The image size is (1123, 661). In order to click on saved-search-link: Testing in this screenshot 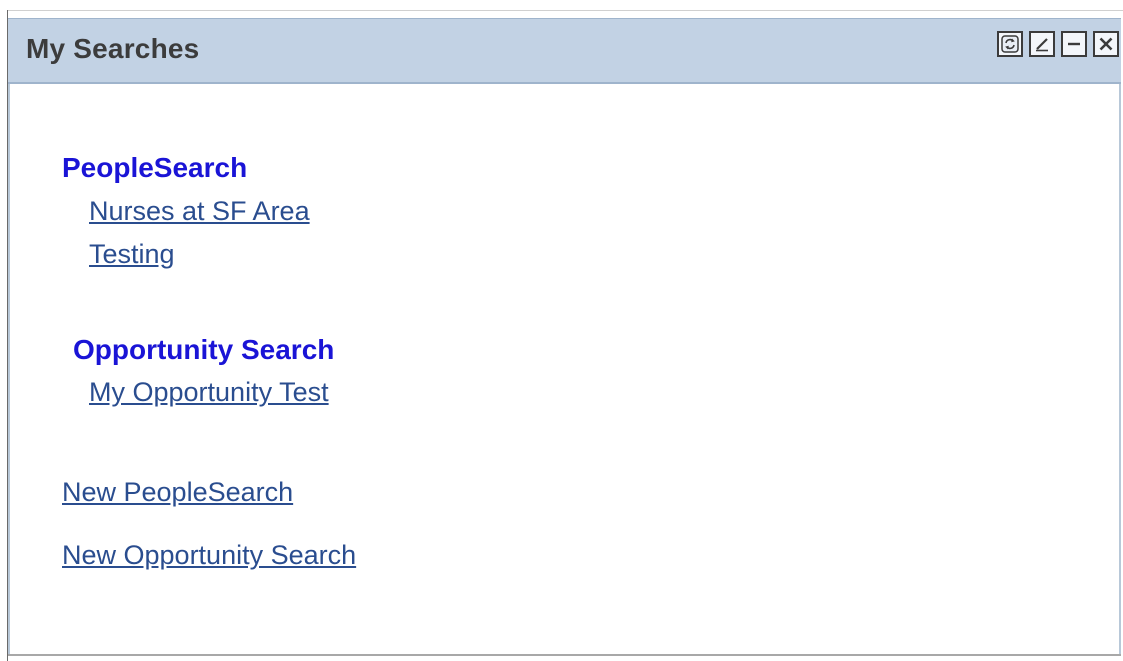, I will do `click(132, 254)`.